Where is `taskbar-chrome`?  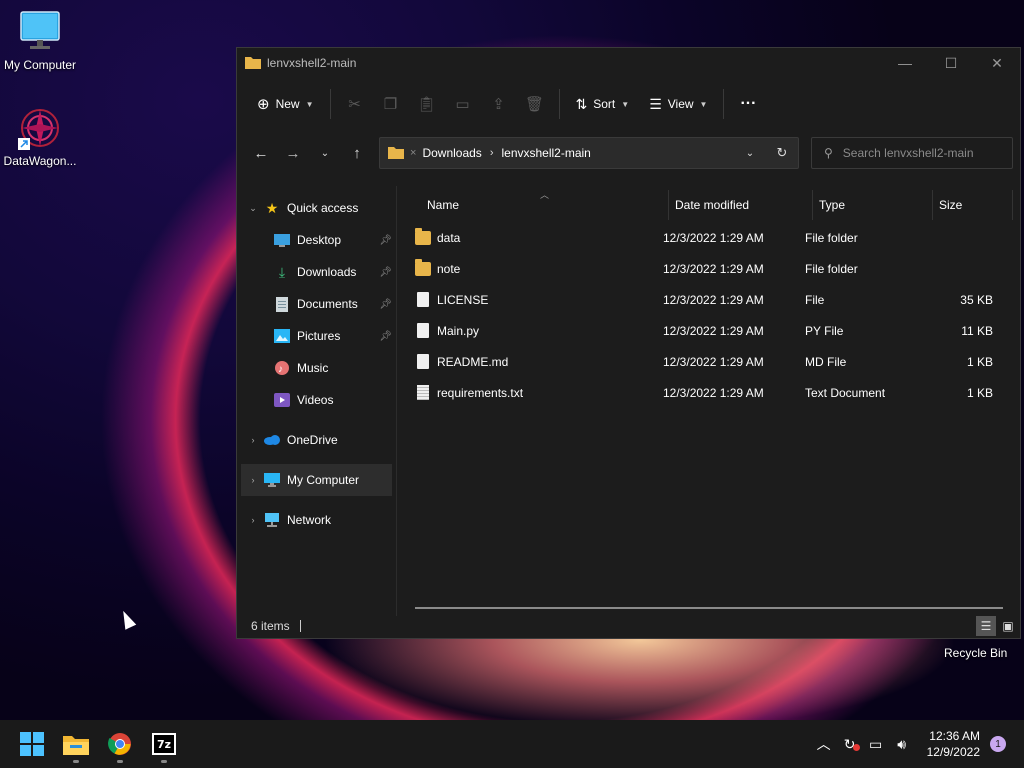 taskbar-chrome is located at coordinates (120, 744).